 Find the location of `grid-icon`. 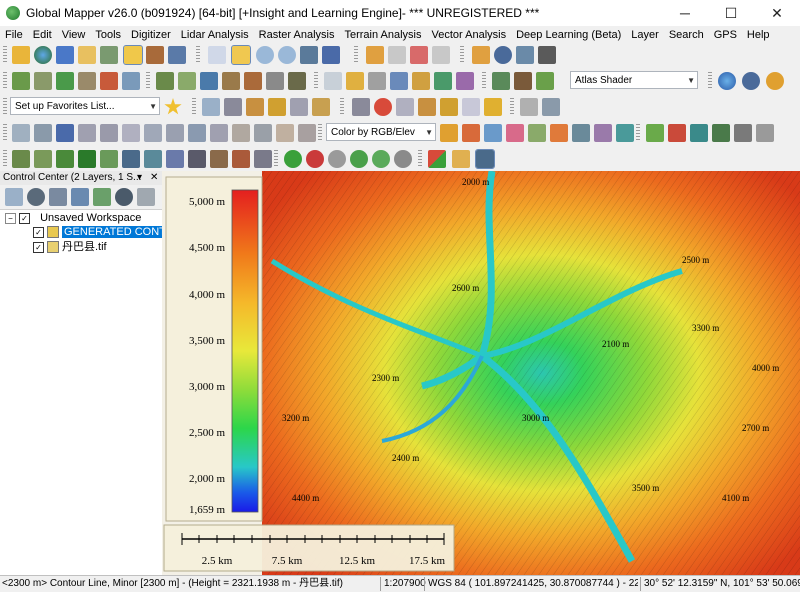

grid-icon is located at coordinates (165, 81).